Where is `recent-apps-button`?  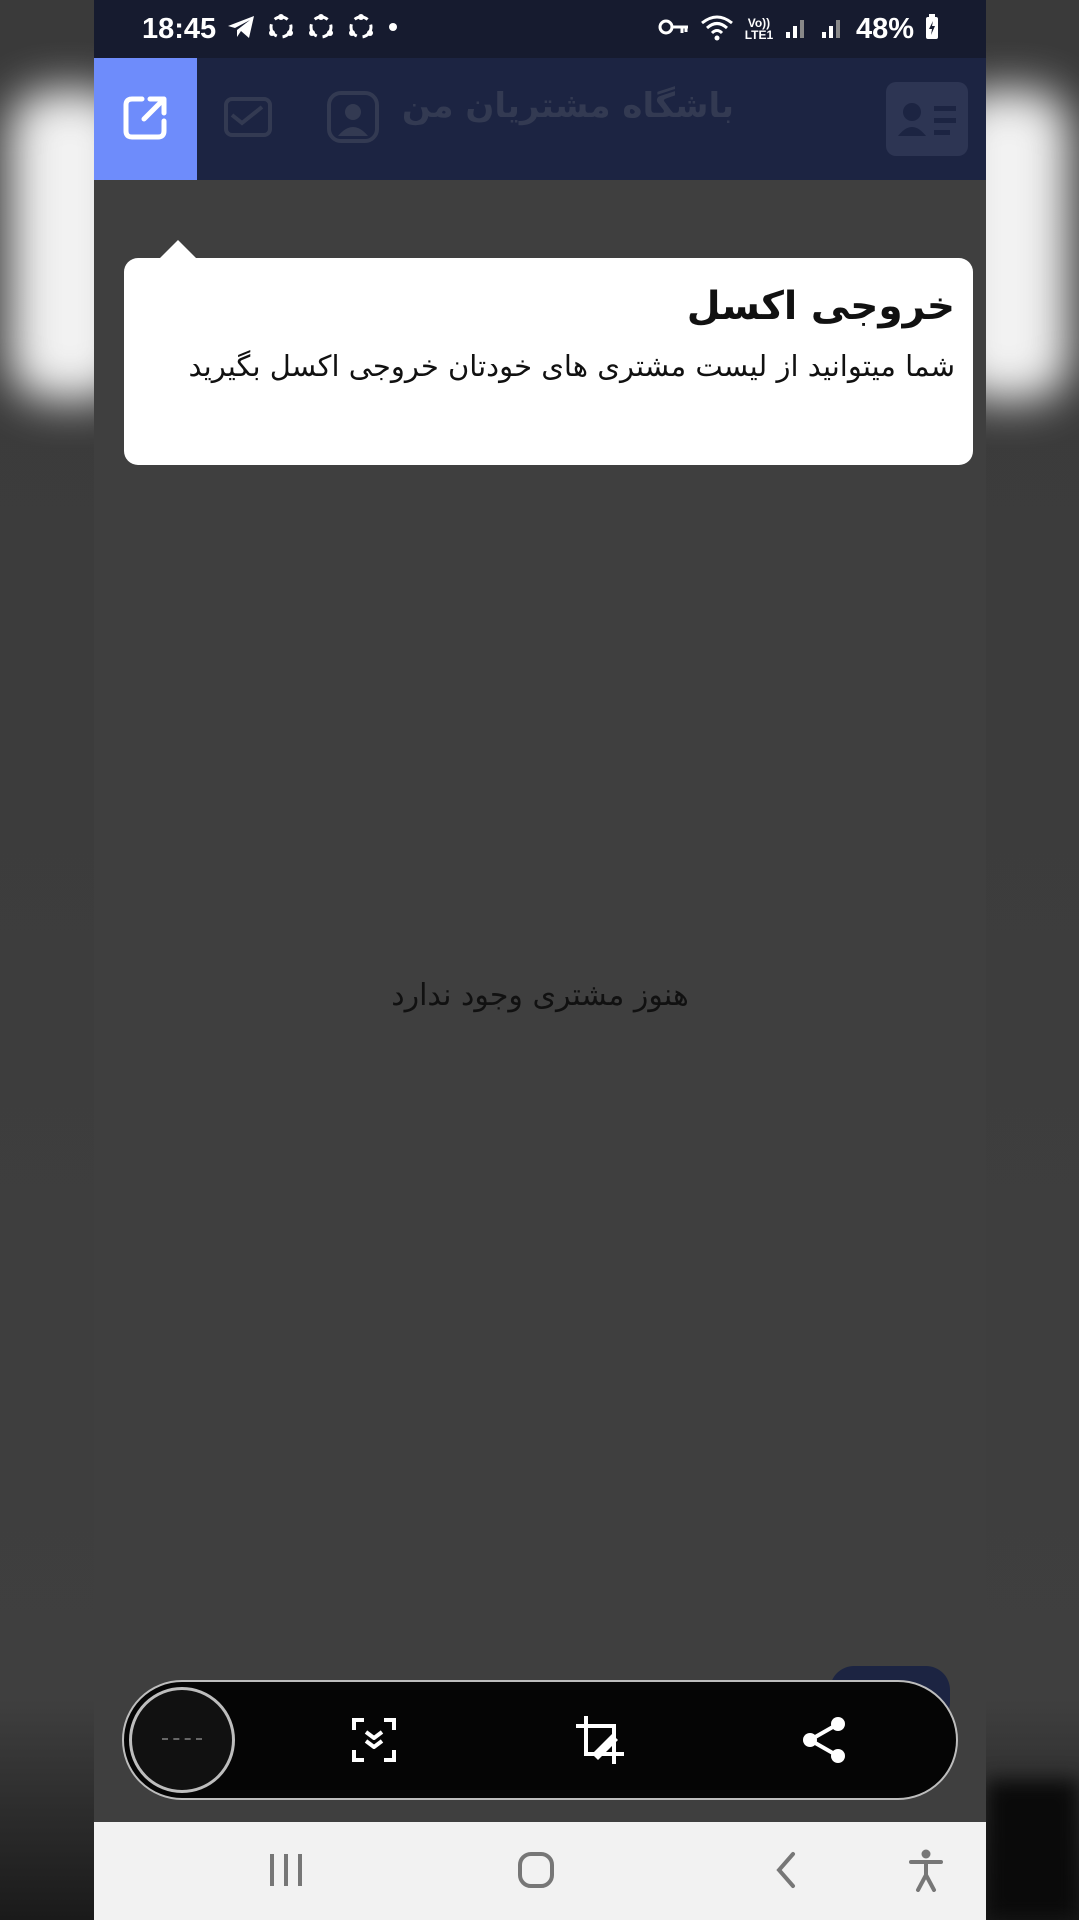 recent-apps-button is located at coordinates (286, 1872).